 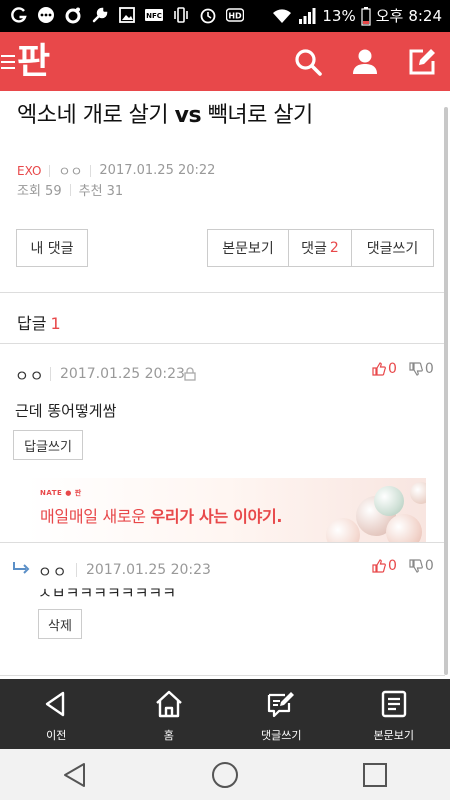 I want to click on home-circle-icon, so click(x=225, y=774).